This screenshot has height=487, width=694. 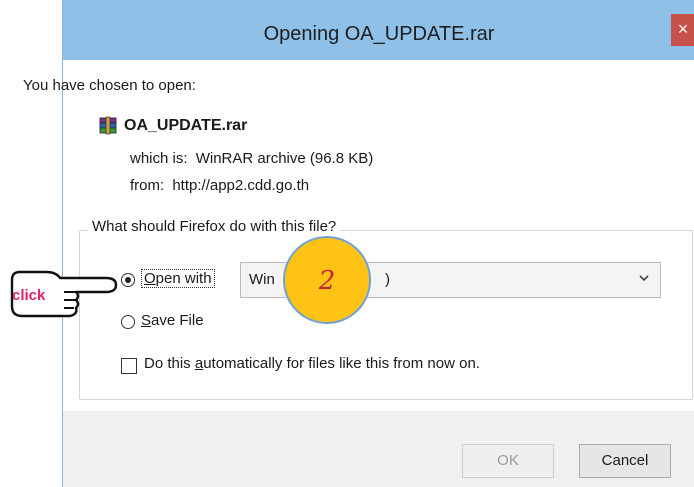 I want to click on ok-button: OK, so click(x=508, y=461).